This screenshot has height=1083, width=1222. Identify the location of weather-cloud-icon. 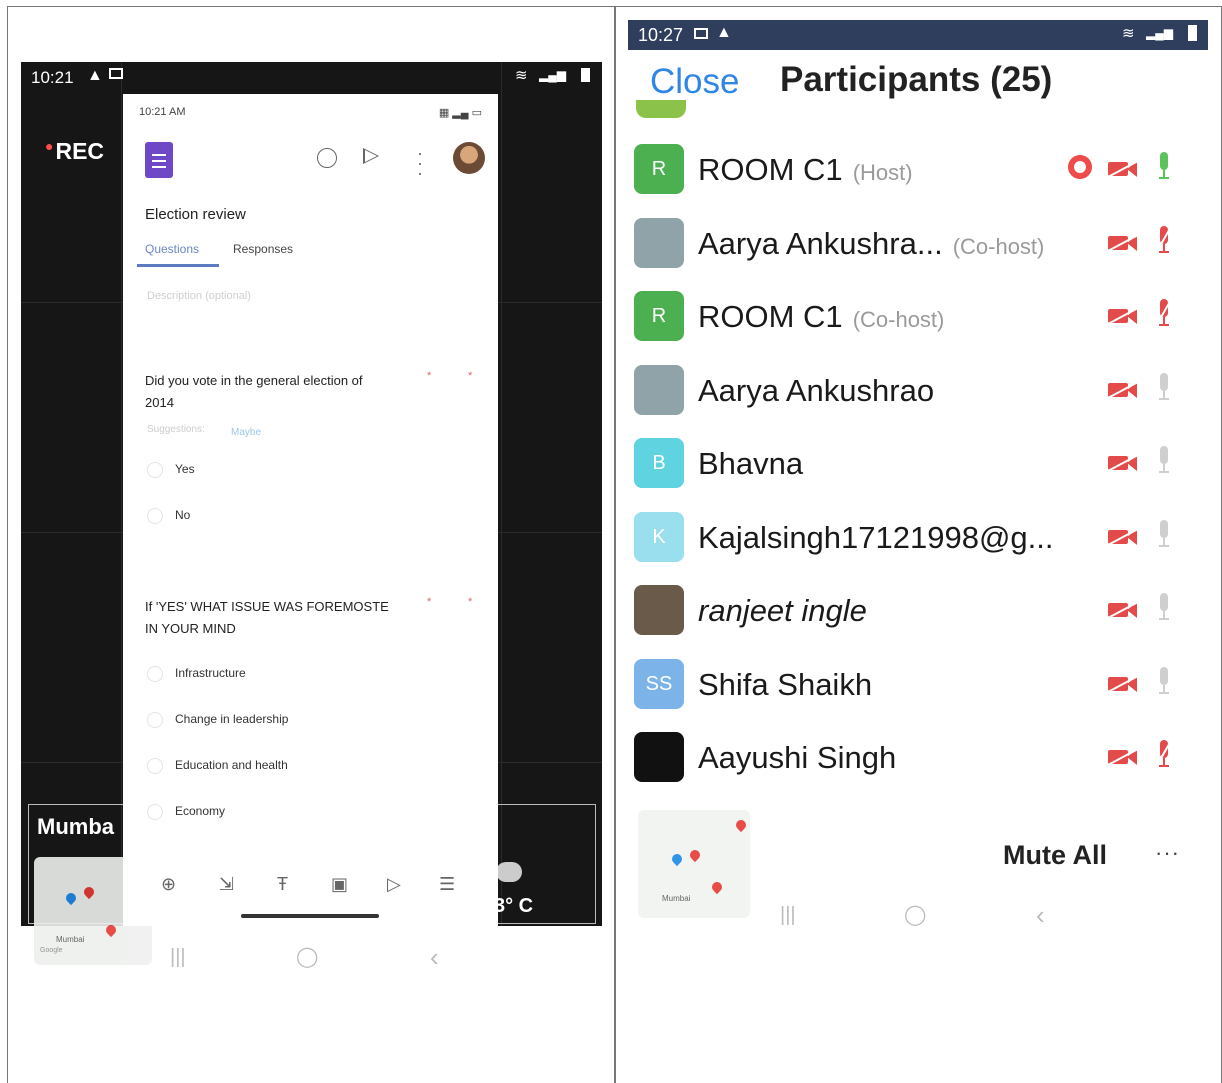
(509, 872).